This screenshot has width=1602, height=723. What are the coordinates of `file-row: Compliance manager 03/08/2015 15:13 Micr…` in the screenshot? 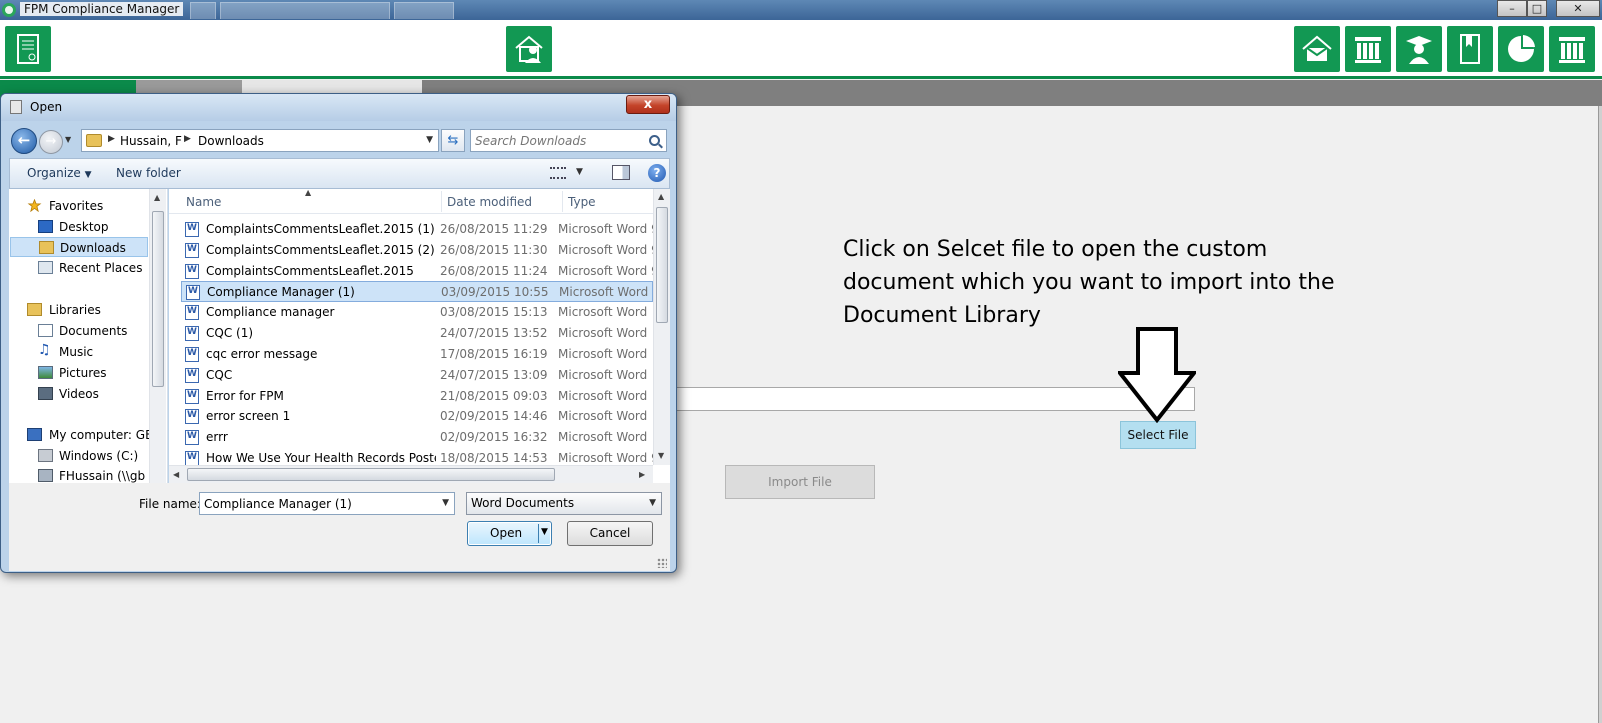 It's located at (417, 312).